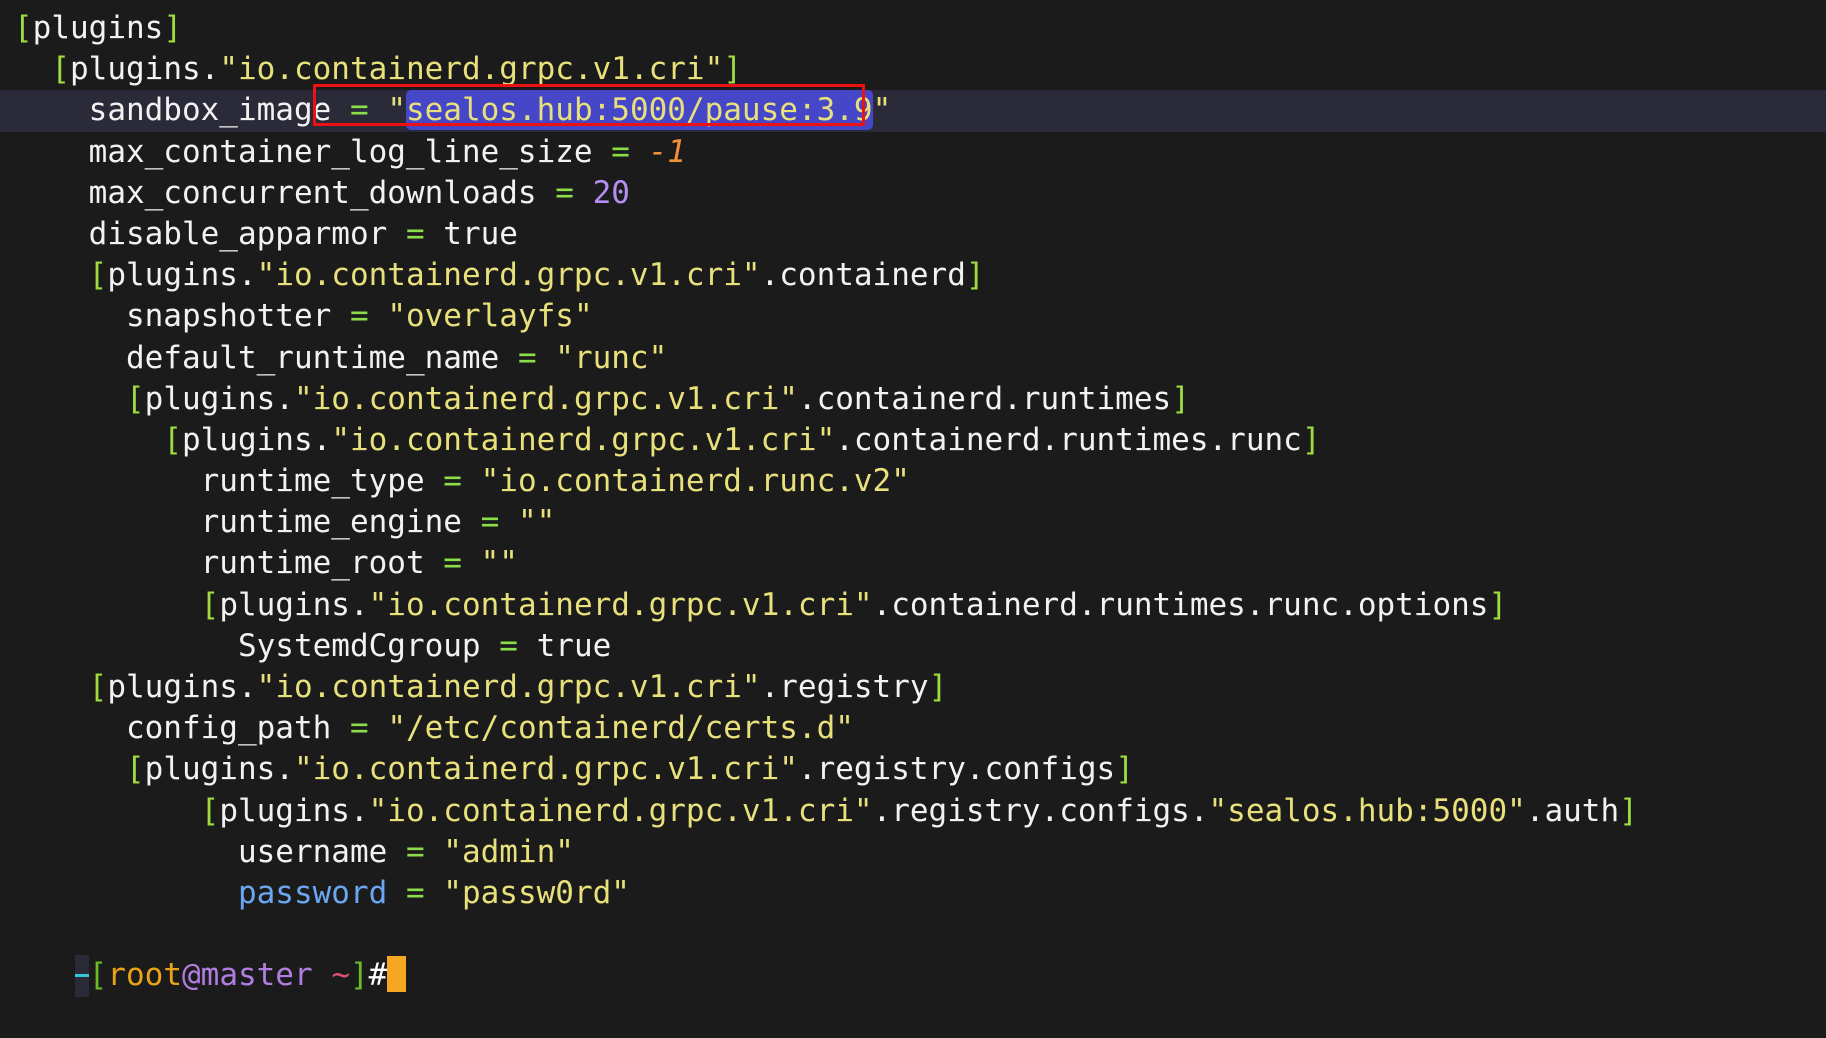 Image resolution: width=1826 pixels, height=1038 pixels. I want to click on code-line: [plugins."io.containerd.grpc.v1.cri"], so click(913, 69).